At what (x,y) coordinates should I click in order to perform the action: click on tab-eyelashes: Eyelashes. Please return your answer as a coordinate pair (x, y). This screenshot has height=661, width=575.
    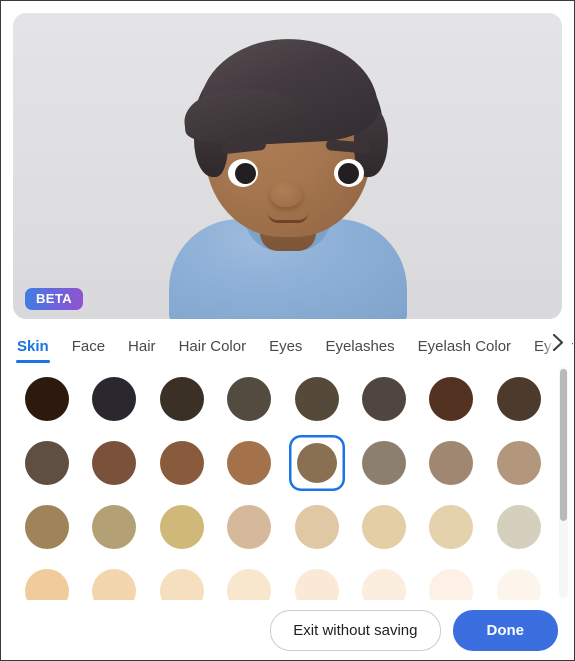
    Looking at the image, I should click on (359, 350).